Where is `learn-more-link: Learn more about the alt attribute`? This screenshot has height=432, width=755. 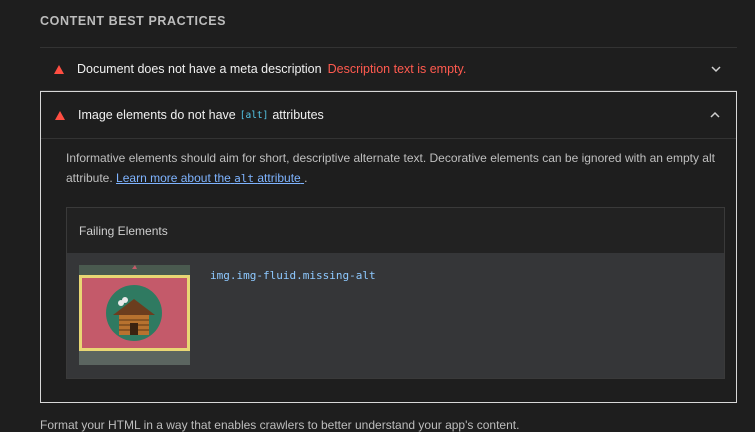
learn-more-link: Learn more about the alt attribute is located at coordinates (210, 178).